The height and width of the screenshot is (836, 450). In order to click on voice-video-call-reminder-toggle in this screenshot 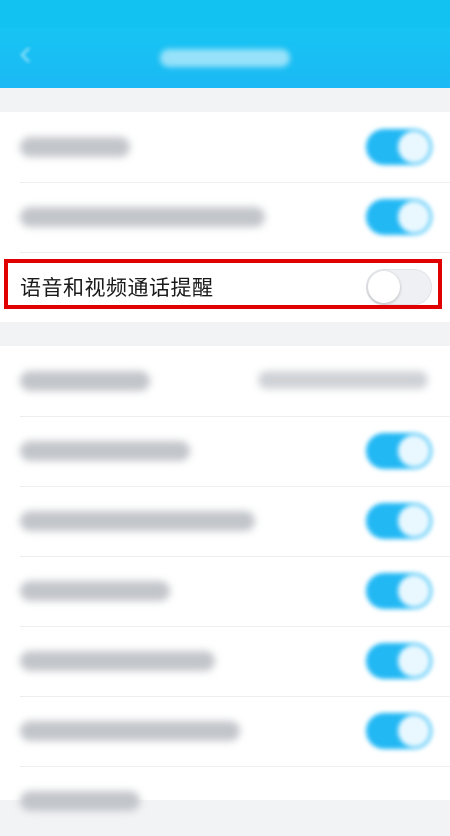, I will do `click(399, 287)`.